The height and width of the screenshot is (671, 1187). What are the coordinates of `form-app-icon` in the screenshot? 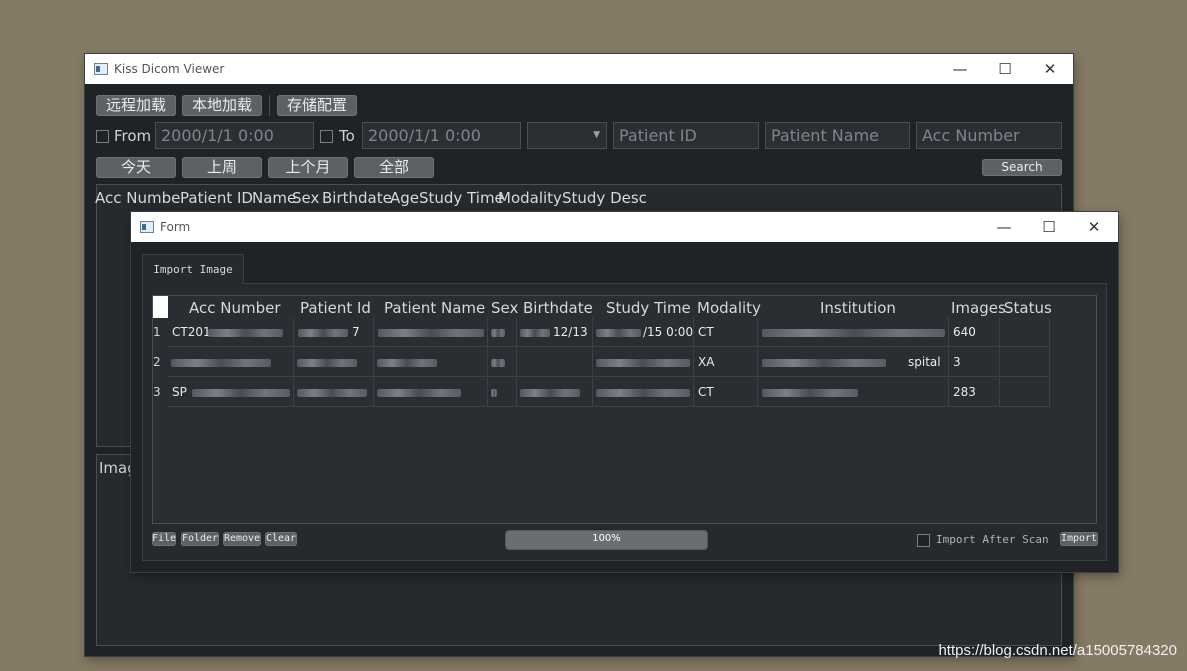 It's located at (147, 227).